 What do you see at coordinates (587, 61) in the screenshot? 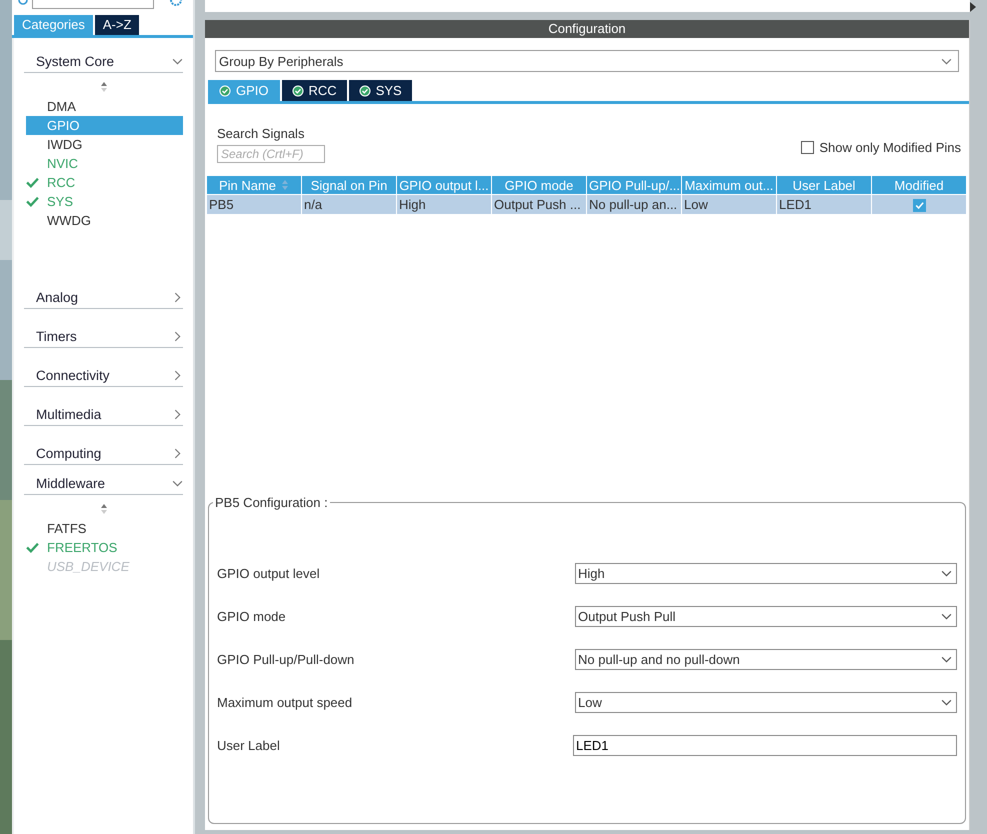
I see `group-by-dropdown: Group By Peripherals` at bounding box center [587, 61].